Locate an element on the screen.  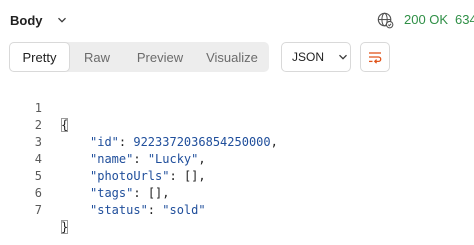
json-value: "sold" is located at coordinates (184, 210).